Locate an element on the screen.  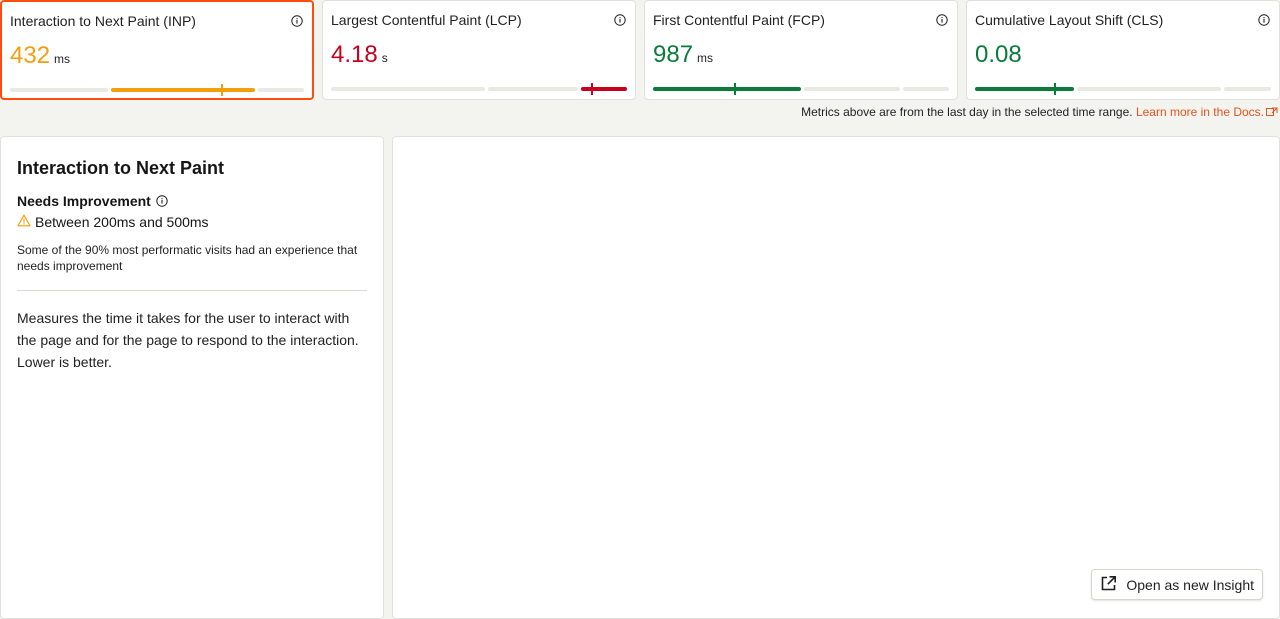
divider is located at coordinates (192, 290).